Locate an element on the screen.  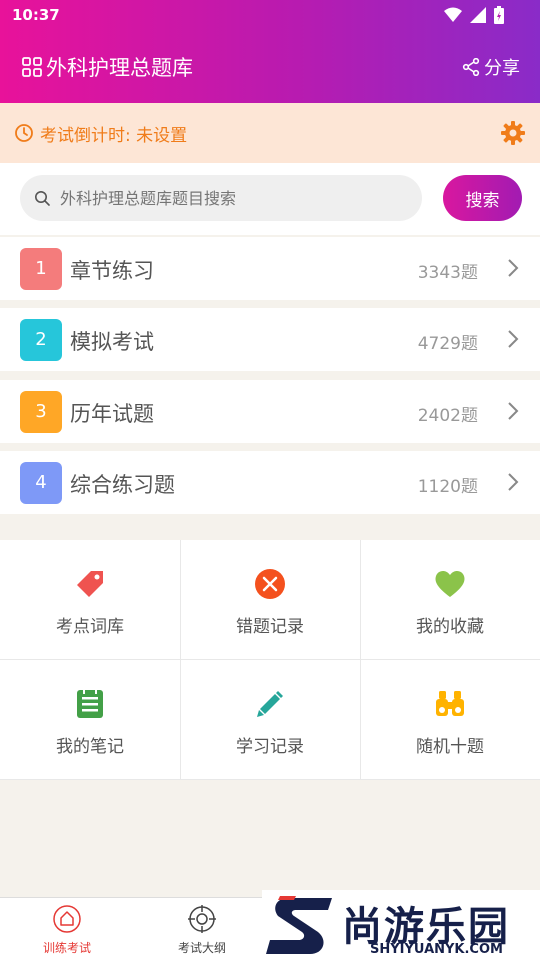
tool-keyword-library: 考点词库 is located at coordinates (90, 600).